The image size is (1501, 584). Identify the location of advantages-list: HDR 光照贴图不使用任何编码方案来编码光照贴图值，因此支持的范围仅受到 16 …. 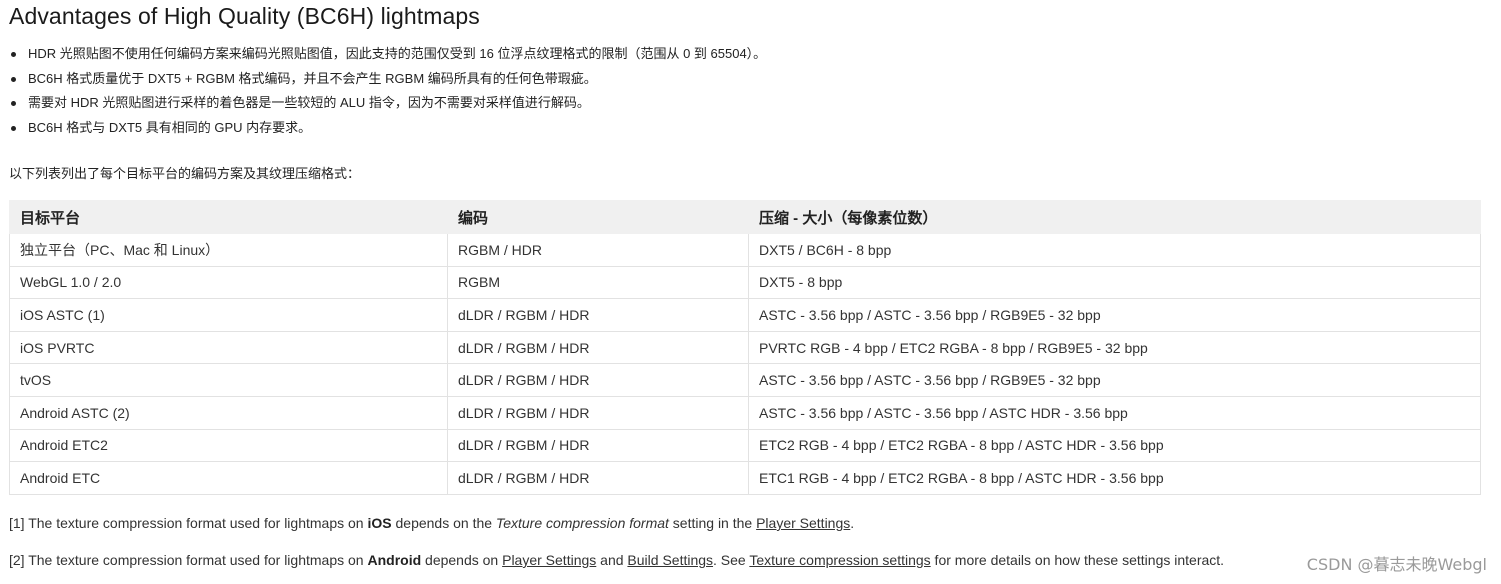
(387, 91).